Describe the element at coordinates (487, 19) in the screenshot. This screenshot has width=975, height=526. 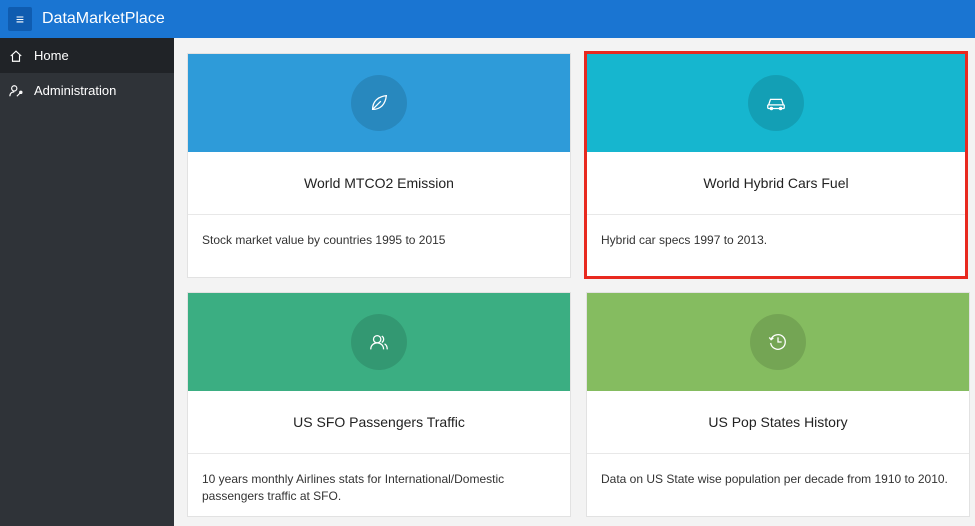
I see `top-bar: ≡ DataMarketPlace` at that location.